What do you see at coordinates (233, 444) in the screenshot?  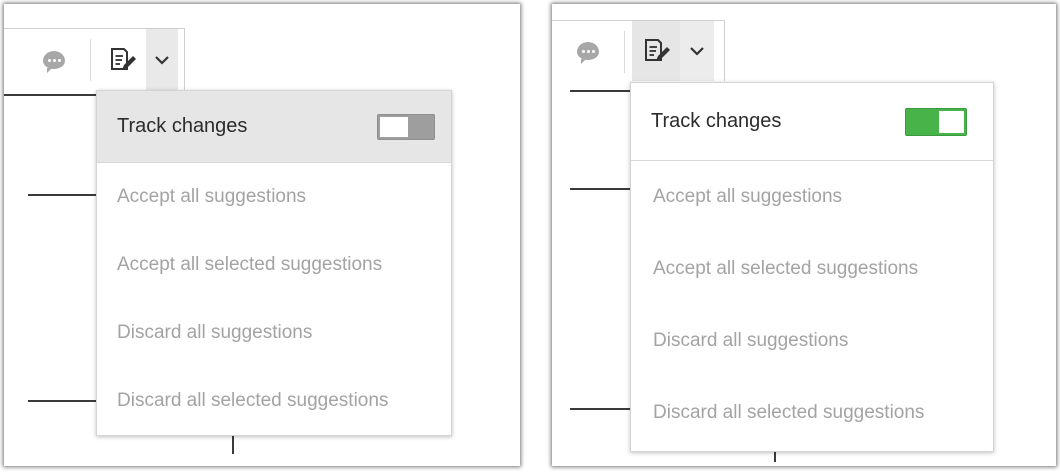 I see `document-tick` at bounding box center [233, 444].